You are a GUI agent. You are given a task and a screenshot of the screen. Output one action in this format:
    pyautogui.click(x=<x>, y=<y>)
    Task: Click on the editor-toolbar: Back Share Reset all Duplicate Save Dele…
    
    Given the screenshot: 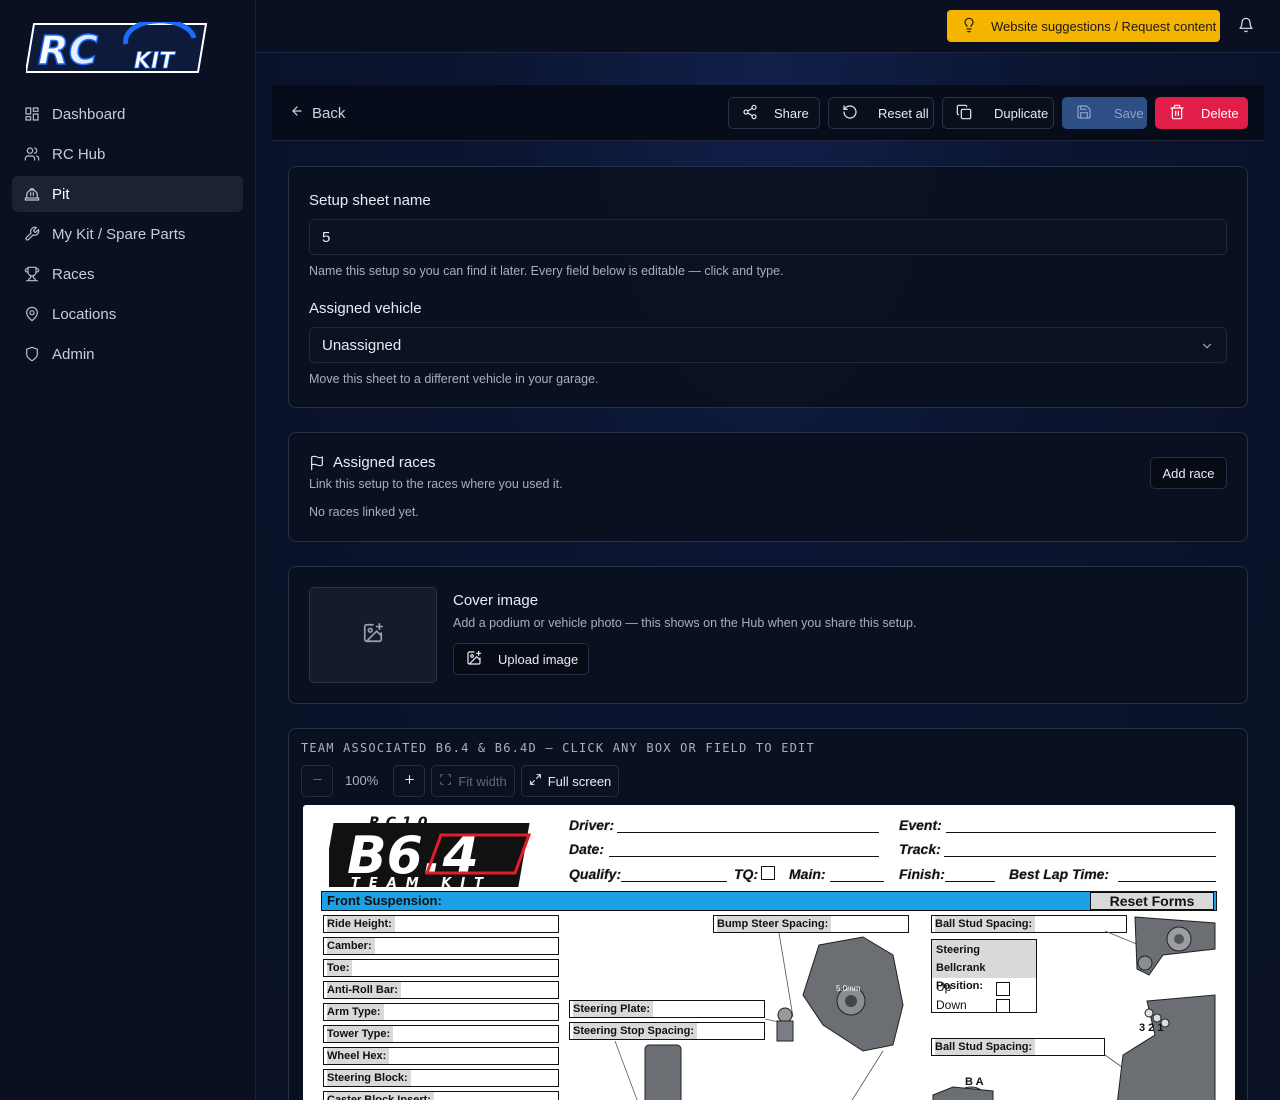 What is the action you would take?
    pyautogui.click(x=768, y=113)
    